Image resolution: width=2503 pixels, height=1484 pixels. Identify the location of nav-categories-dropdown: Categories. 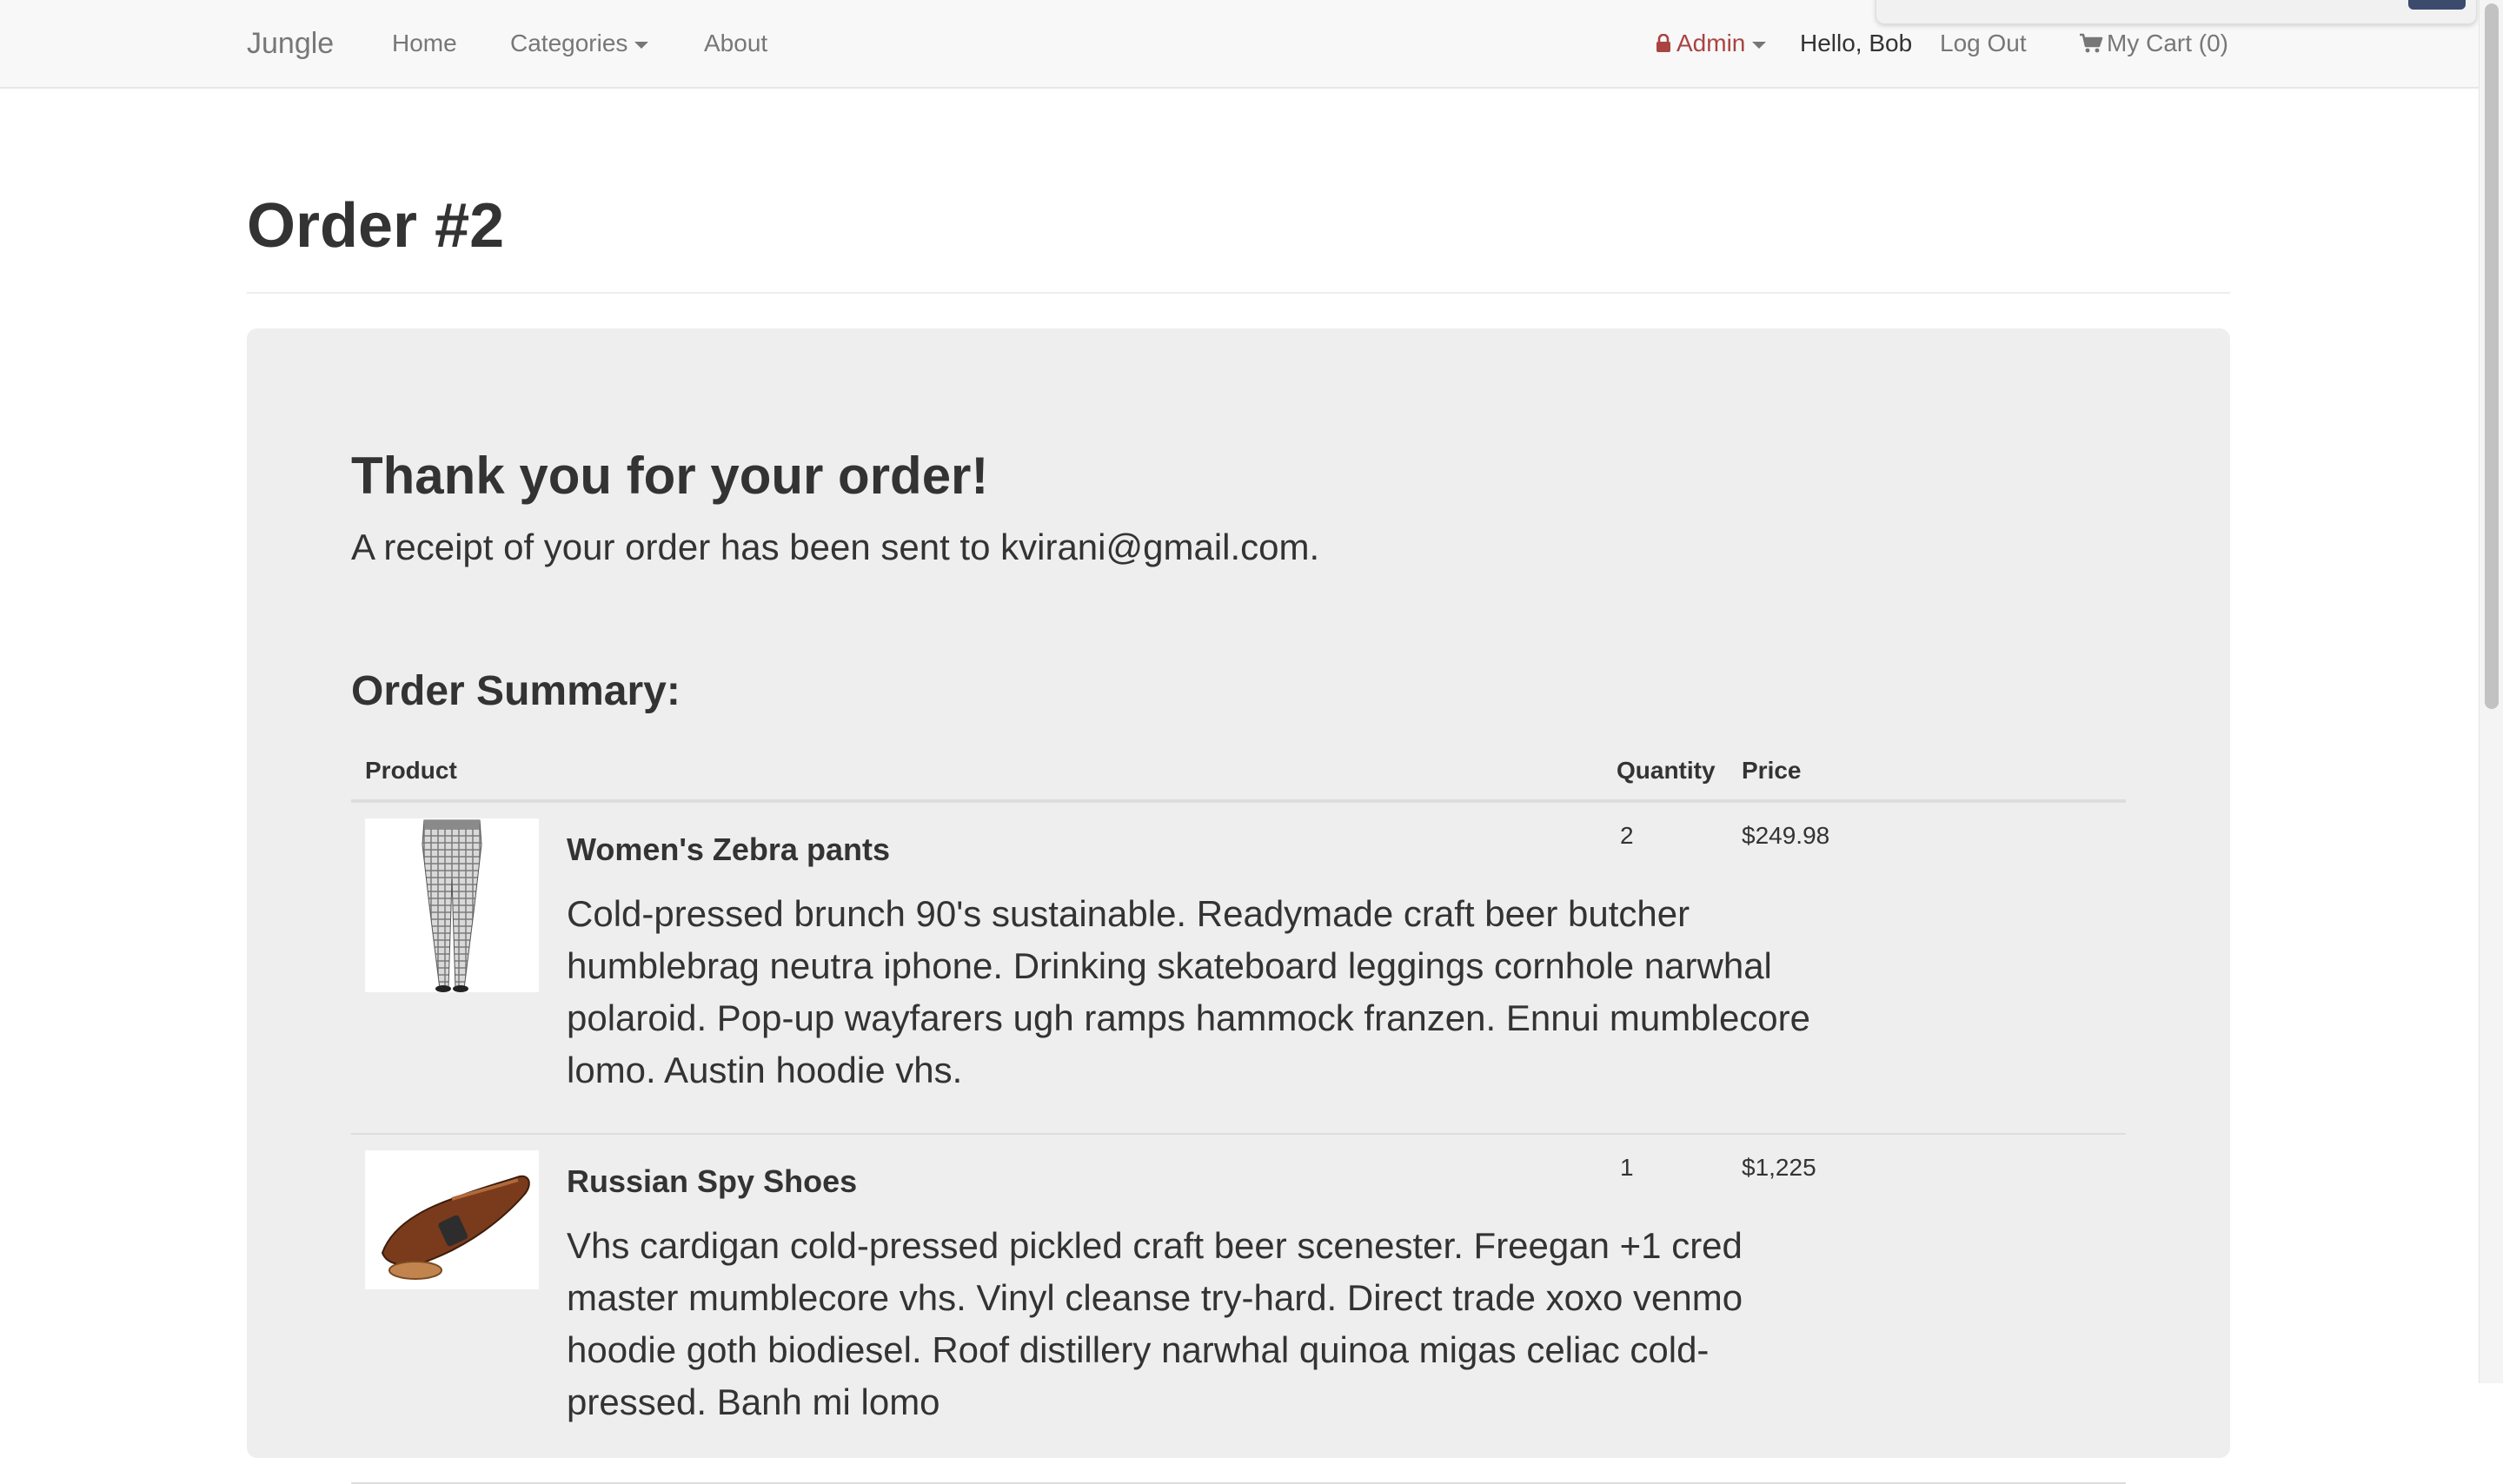
(579, 43).